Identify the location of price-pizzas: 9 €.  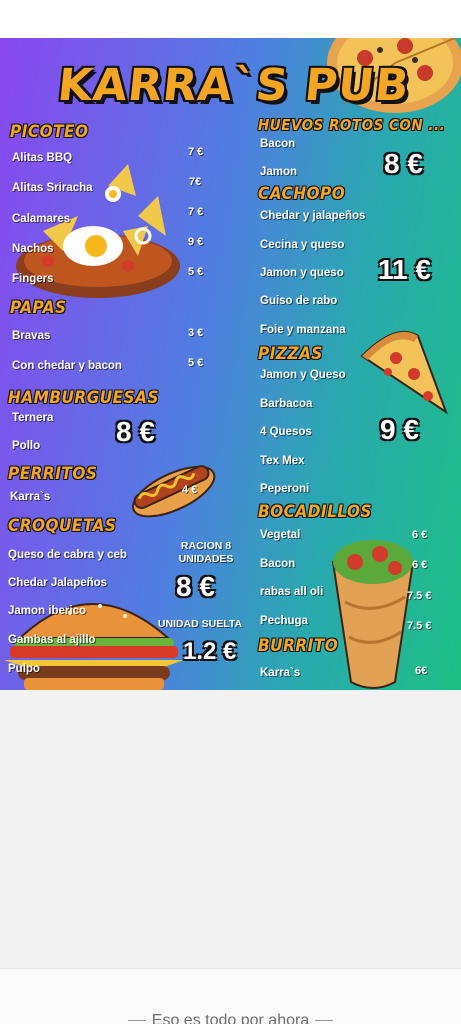
(399, 429).